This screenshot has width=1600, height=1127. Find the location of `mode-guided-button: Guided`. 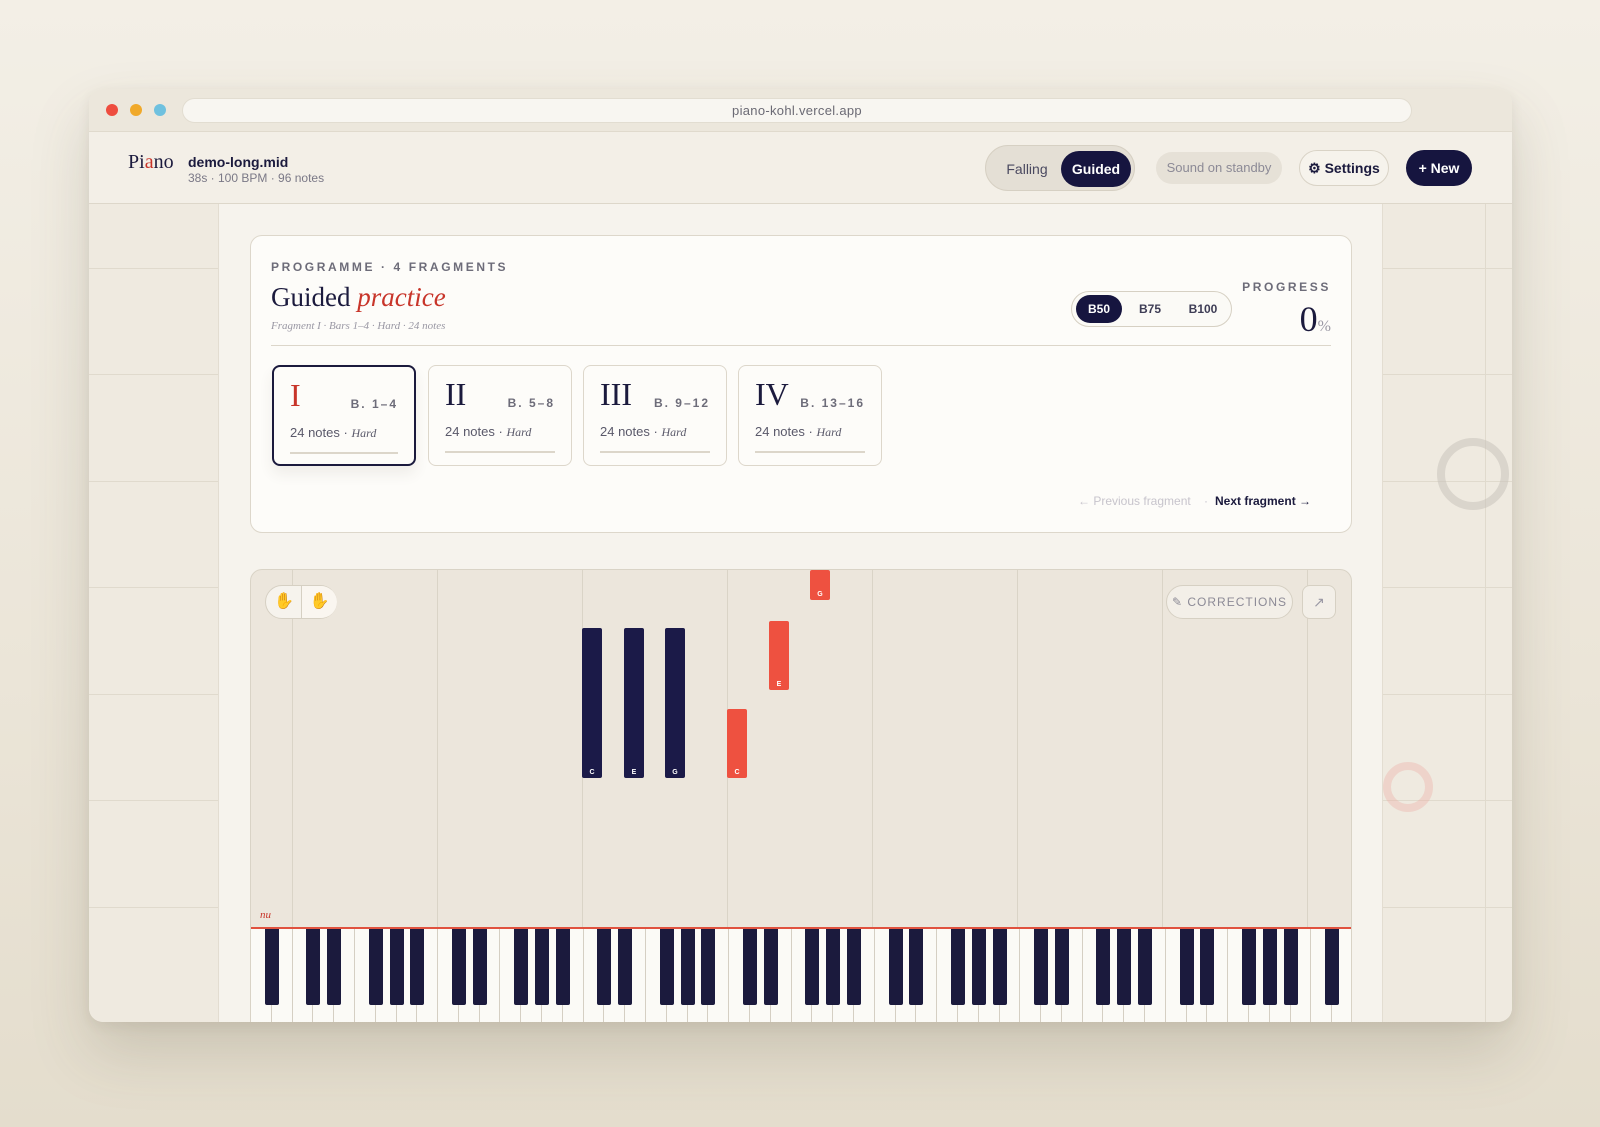

mode-guided-button: Guided is located at coordinates (1096, 169).